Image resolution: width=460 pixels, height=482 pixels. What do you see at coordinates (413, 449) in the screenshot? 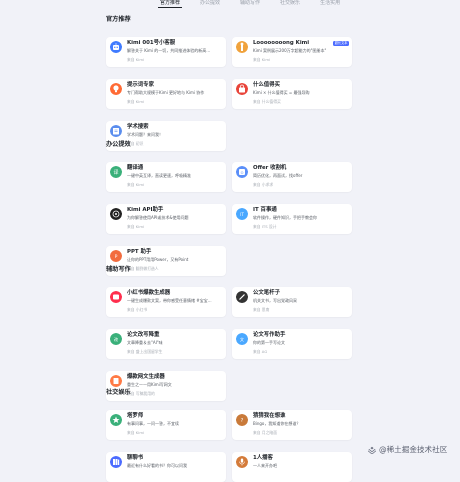
I see `watermark-text: @稀土掘金技术社区` at bounding box center [413, 449].